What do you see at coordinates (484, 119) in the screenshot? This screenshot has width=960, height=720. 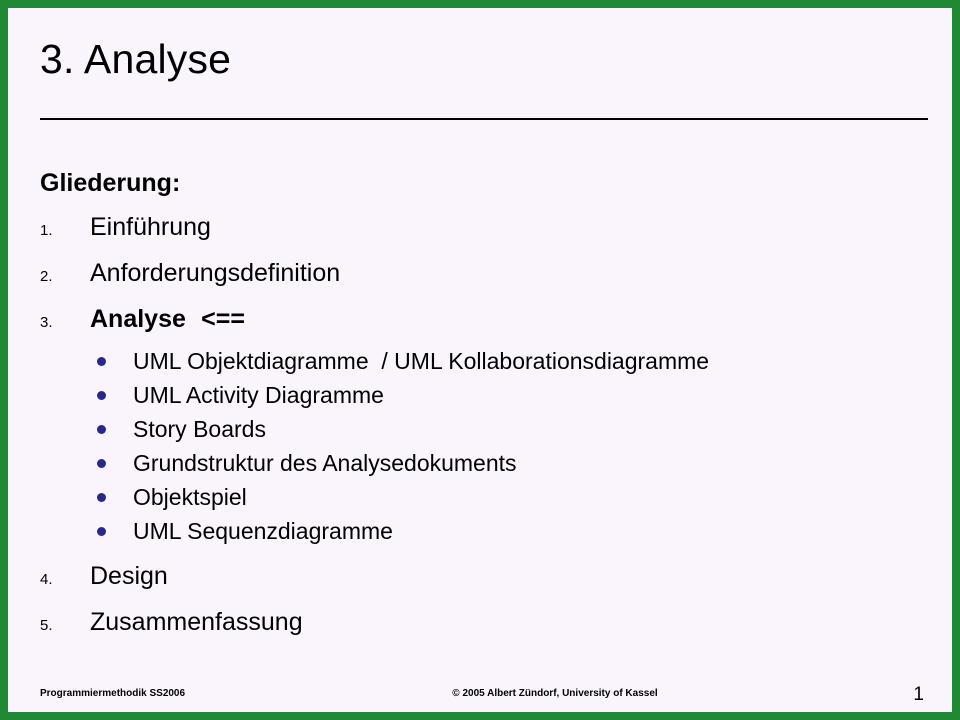 I see `title-divider` at bounding box center [484, 119].